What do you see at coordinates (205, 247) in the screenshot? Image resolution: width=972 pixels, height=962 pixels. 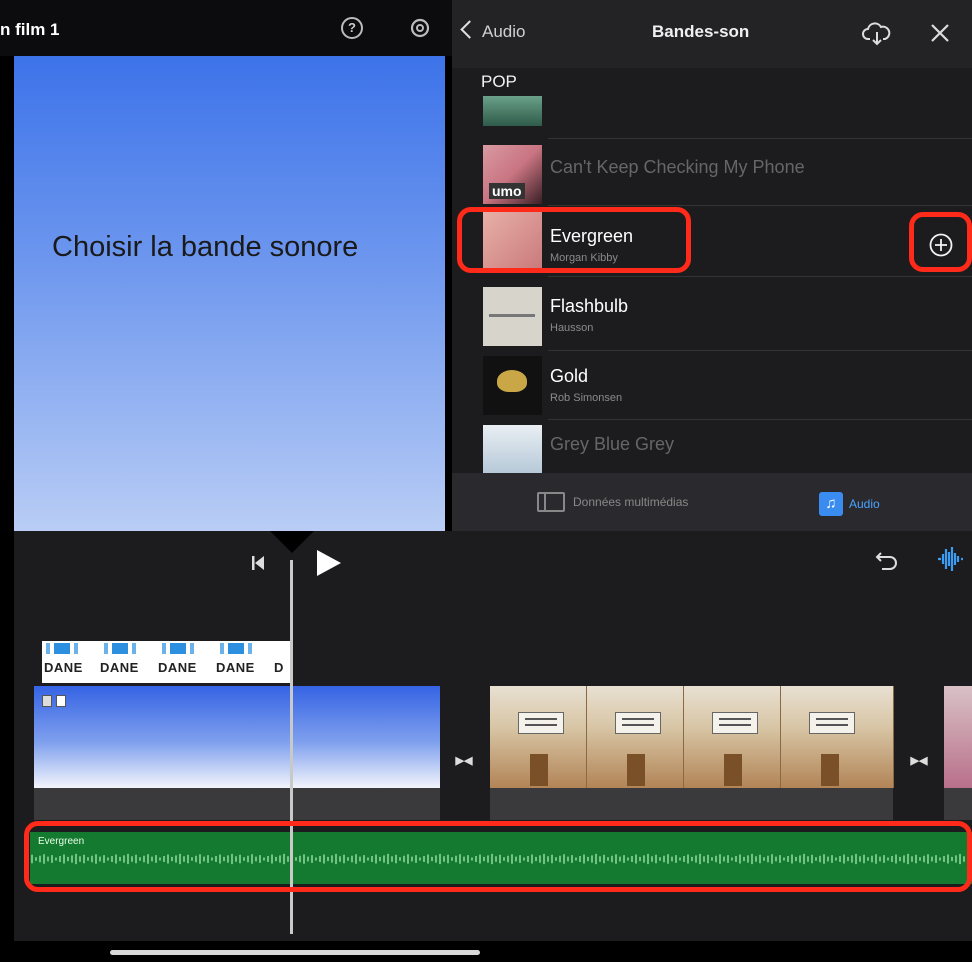 I see `instruction-caption: Choisir la bande sonore` at bounding box center [205, 247].